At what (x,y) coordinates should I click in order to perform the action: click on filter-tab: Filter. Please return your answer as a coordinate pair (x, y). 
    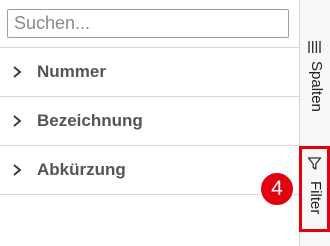
    Looking at the image, I should click on (315, 189).